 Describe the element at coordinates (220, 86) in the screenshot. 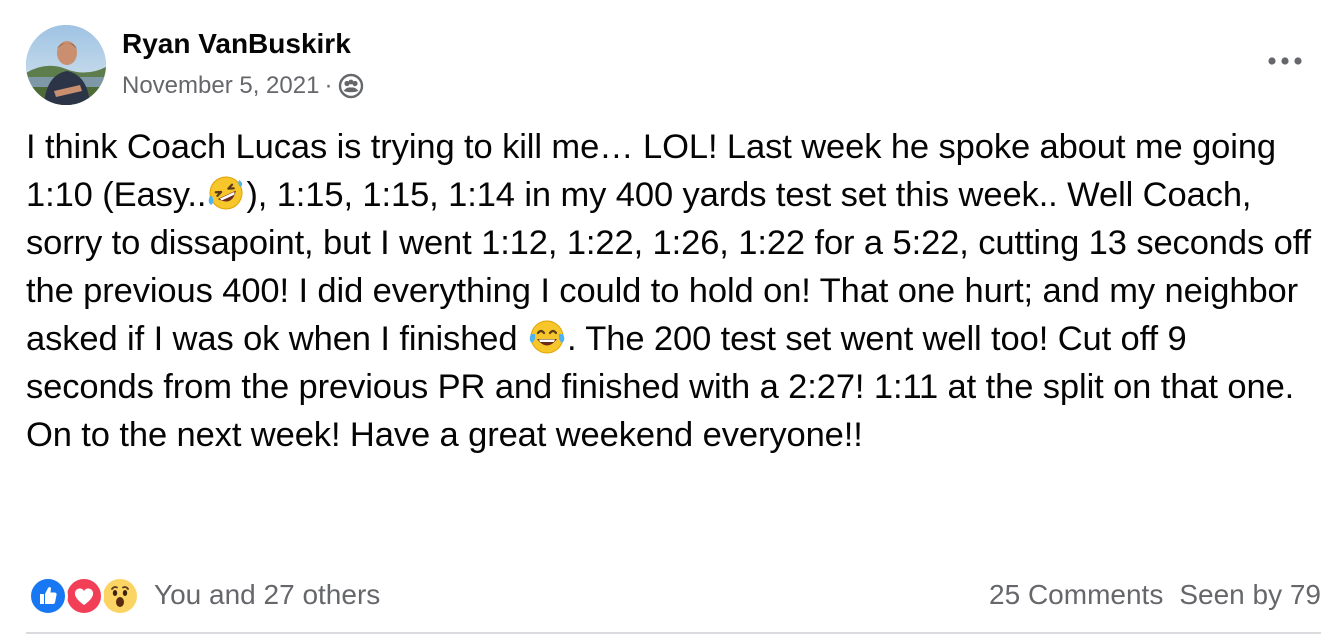

I see `post-date: November 5, 2021` at that location.